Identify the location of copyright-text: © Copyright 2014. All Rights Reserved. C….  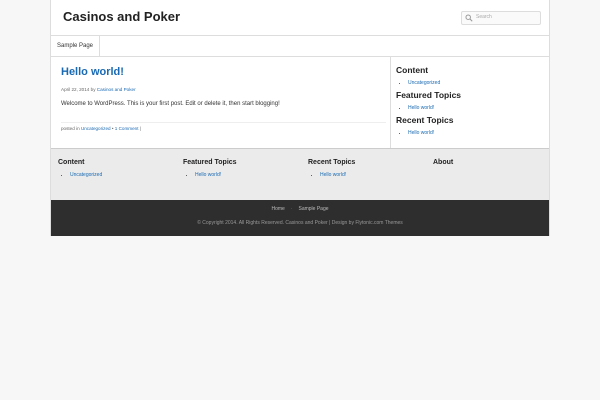
(300, 223).